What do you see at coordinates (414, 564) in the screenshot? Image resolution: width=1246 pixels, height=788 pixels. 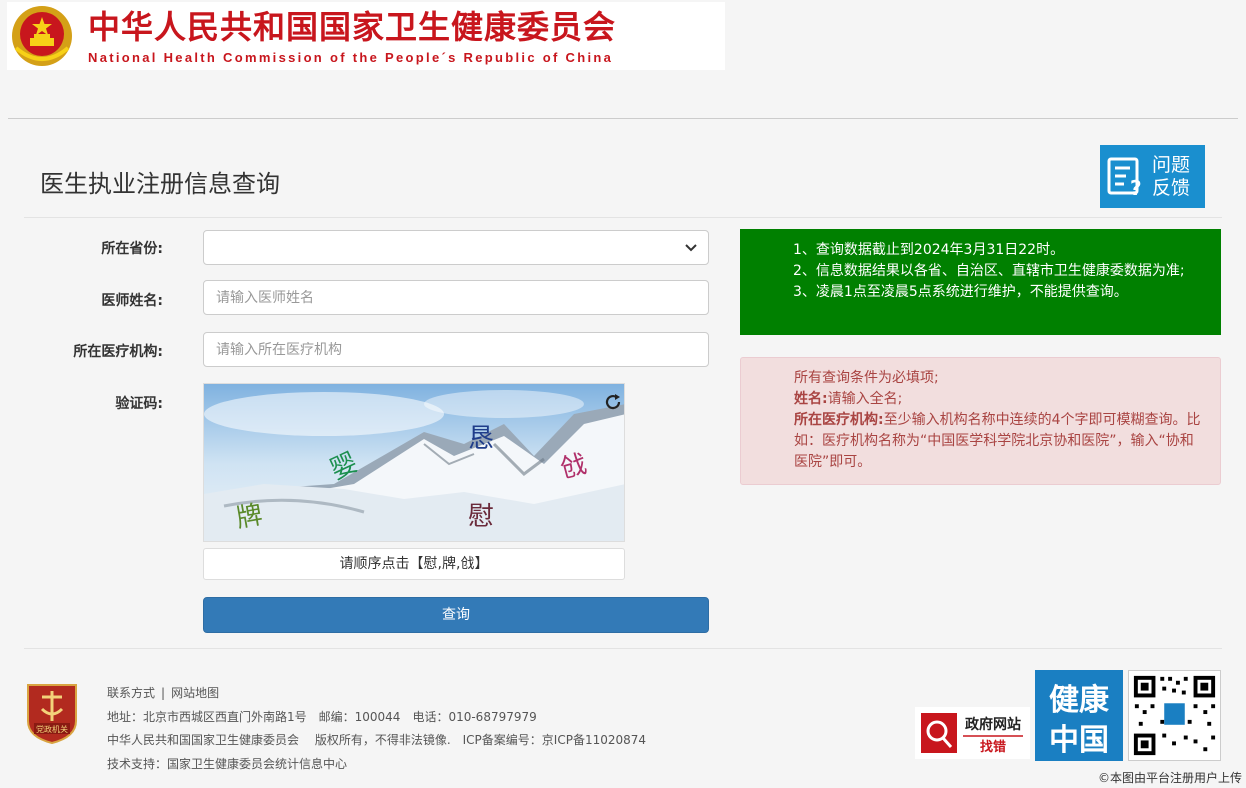 I see `captcha-hint: 请顺序点击【慰,牌,戗】` at bounding box center [414, 564].